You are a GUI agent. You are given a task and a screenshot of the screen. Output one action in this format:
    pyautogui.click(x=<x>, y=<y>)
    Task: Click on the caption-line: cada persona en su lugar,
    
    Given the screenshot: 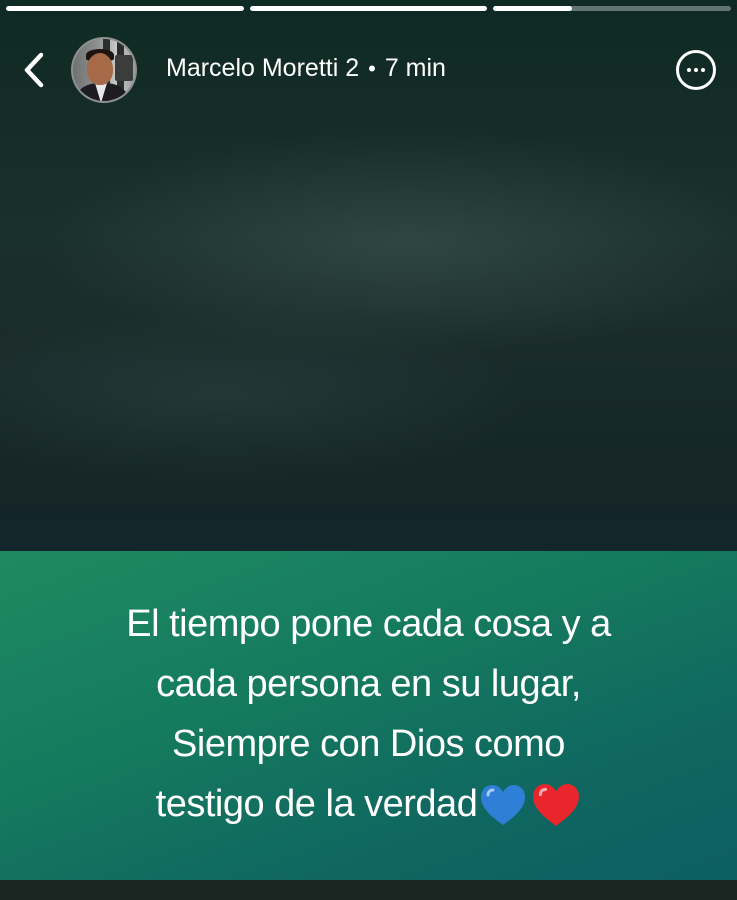 What is the action you would take?
    pyautogui.click(x=368, y=683)
    